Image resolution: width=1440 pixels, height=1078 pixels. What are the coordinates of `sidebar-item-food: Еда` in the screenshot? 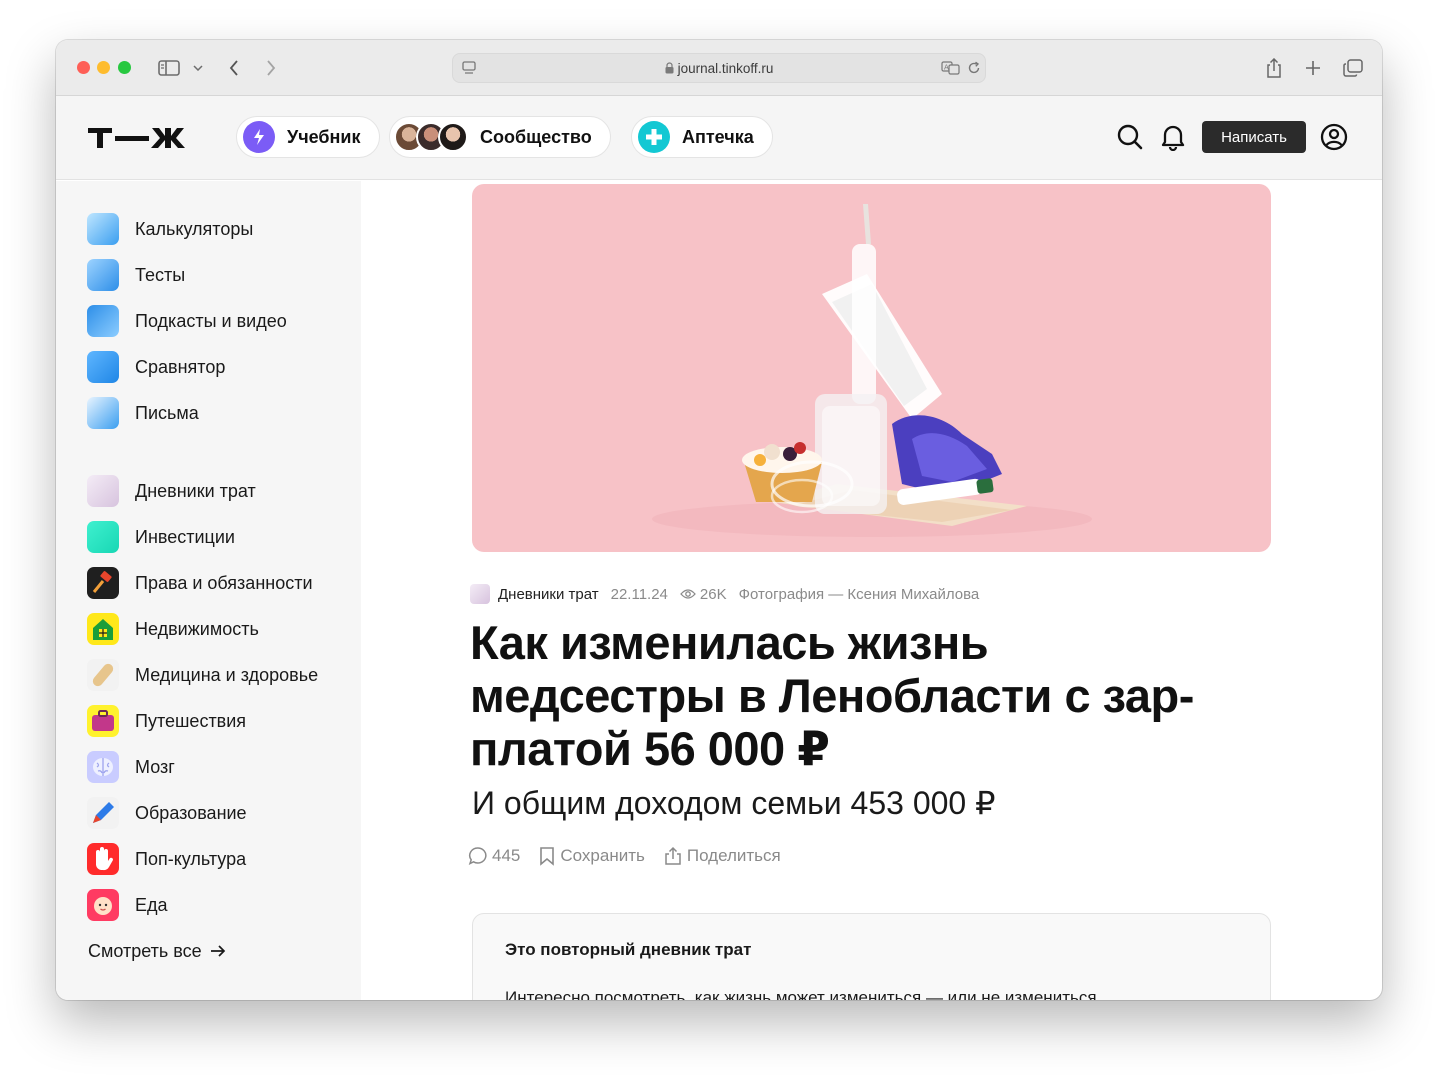 It's located at (127, 905).